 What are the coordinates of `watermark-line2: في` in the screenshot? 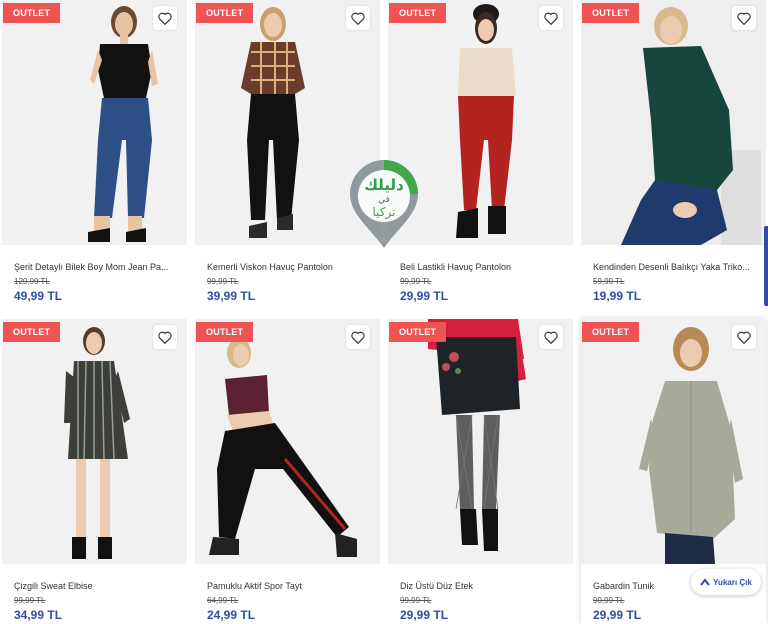 It's located at (384, 200).